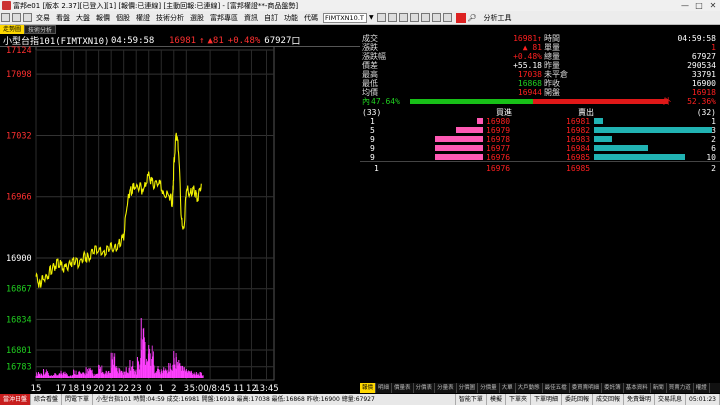 This screenshot has height=405, width=720. What do you see at coordinates (546, 399) in the screenshot?
I see `order-detail-button: 下單明細` at bounding box center [546, 399].